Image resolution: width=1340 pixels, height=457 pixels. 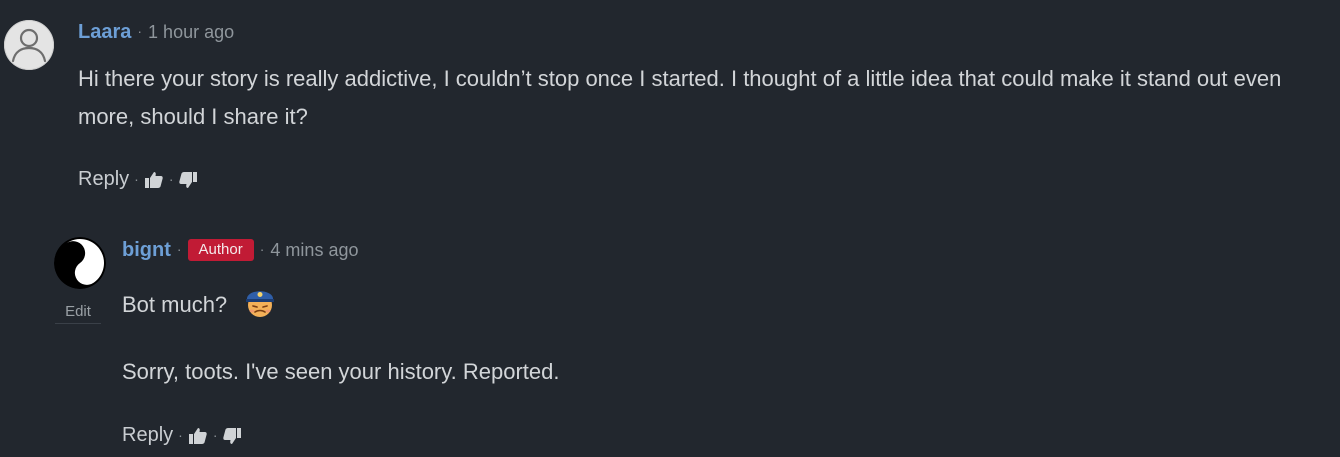 I want to click on timestamp: 4 mins ago, so click(x=314, y=250).